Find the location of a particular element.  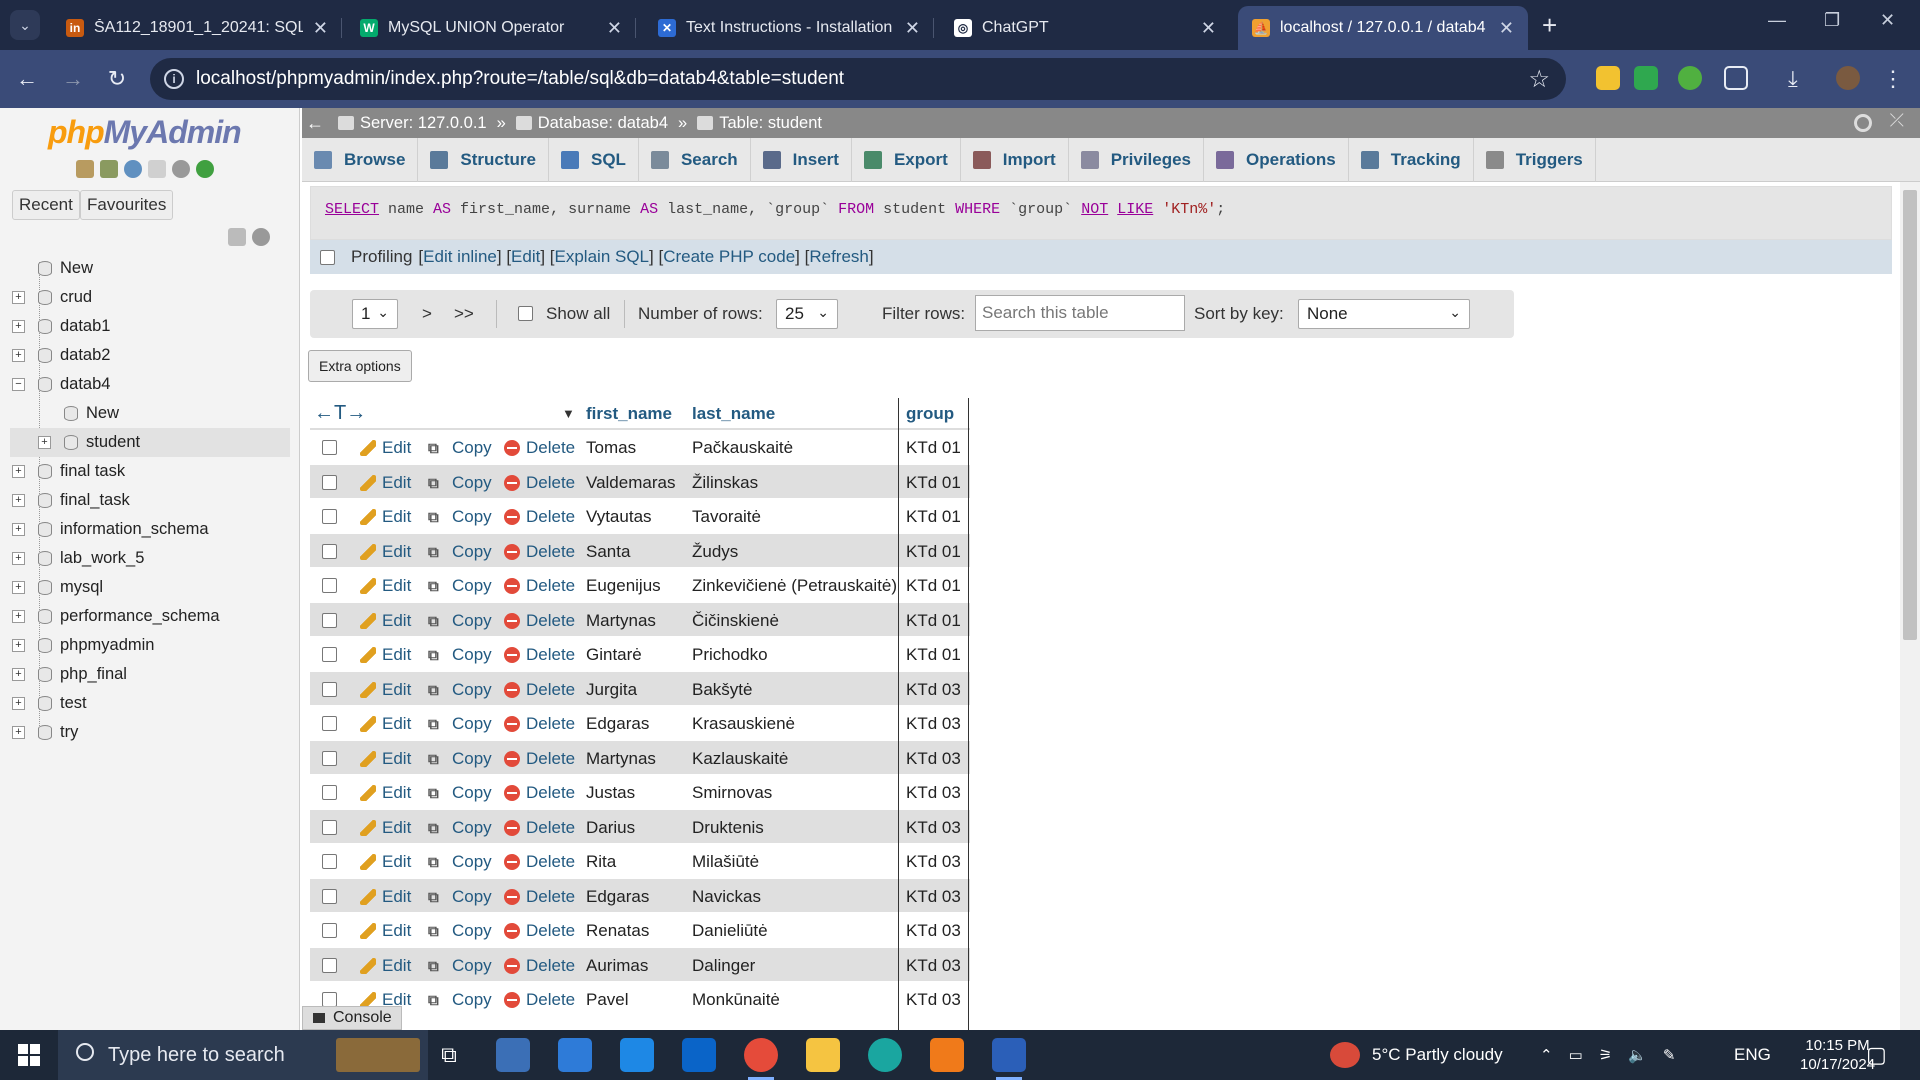

start-windows-icon is located at coordinates (29, 1055).